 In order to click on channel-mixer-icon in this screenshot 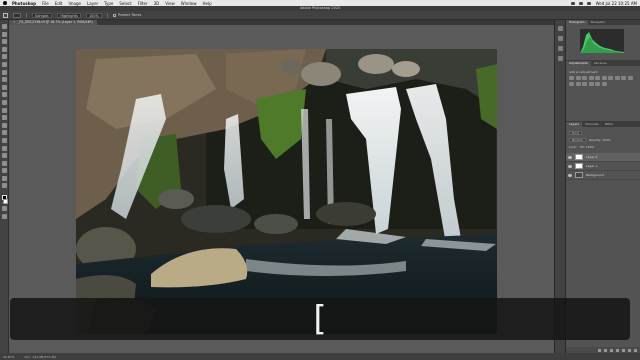, I will do `click(630, 78)`.